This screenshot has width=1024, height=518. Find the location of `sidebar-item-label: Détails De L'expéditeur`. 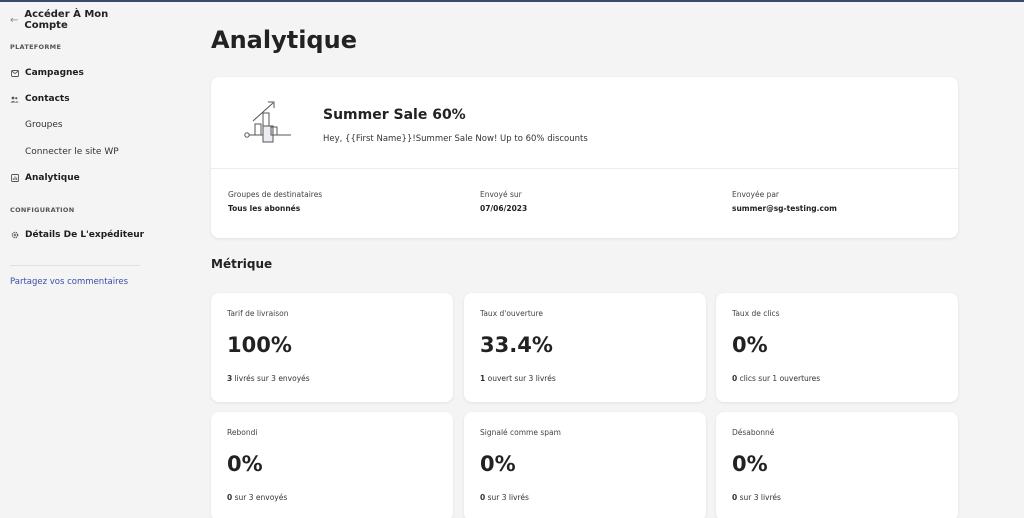

sidebar-item-label: Détails De L'expéditeur is located at coordinates (85, 235).